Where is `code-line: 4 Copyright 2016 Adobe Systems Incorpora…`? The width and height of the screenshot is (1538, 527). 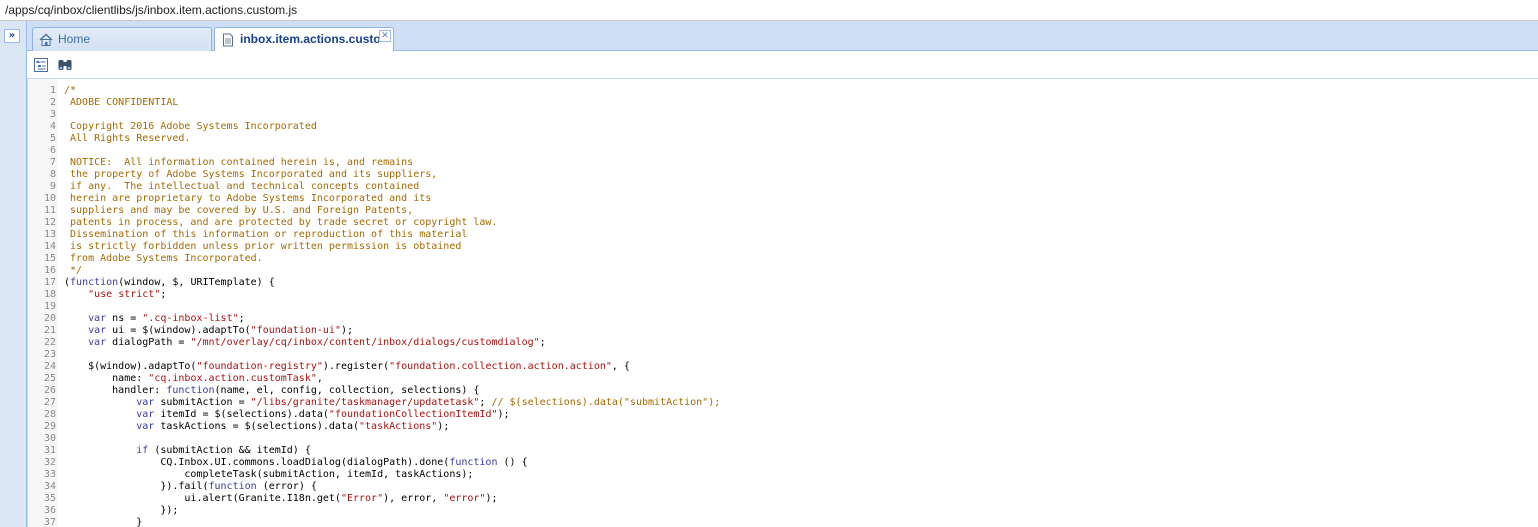 code-line: 4 Copyright 2016 Adobe Systems Incorpora… is located at coordinates (778, 127).